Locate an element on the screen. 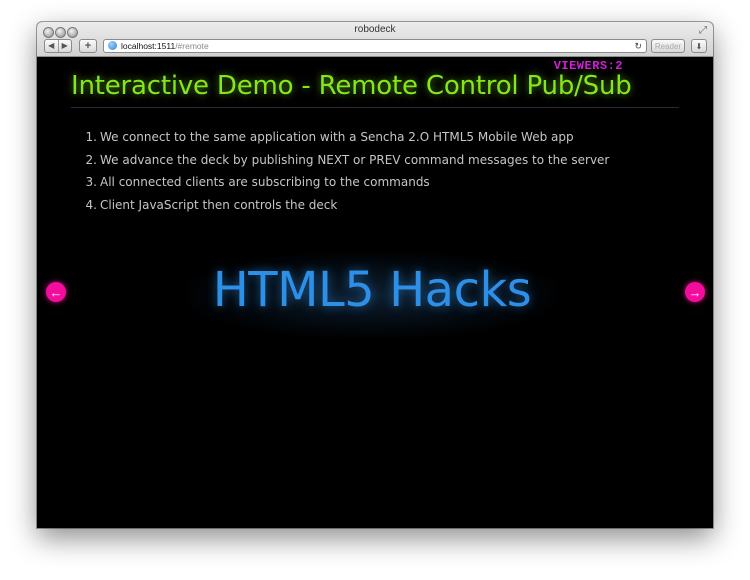  back-forward-buttons: ◀ ▶ is located at coordinates (58, 46).